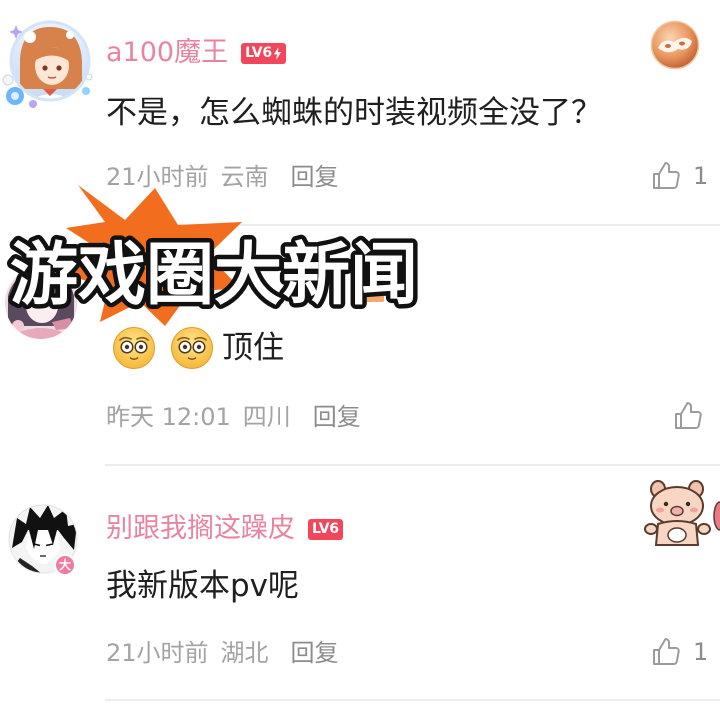 The height and width of the screenshot is (720, 720). I want to click on user-info-row: a100魔王 LV6, so click(196, 53).